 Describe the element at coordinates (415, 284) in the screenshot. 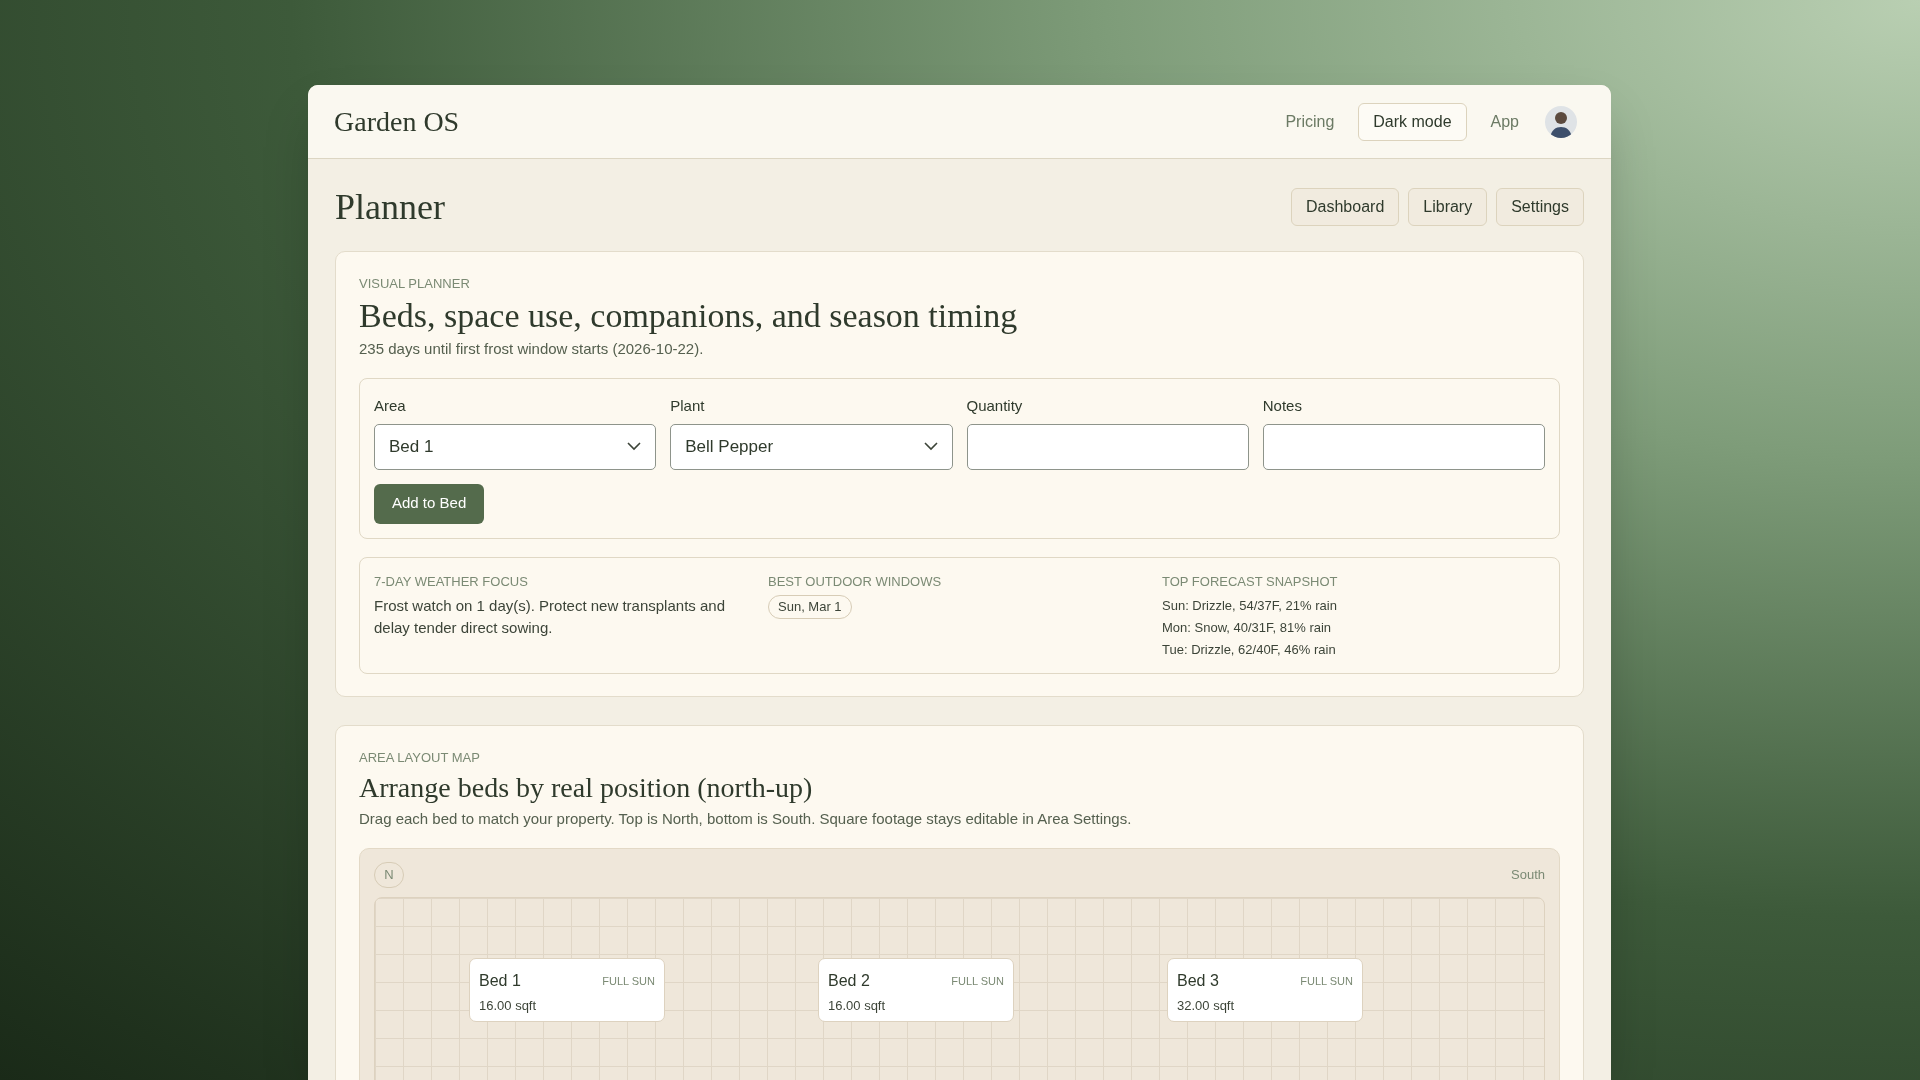

I see `section-eyebrow: VISUAL PLANNER` at that location.